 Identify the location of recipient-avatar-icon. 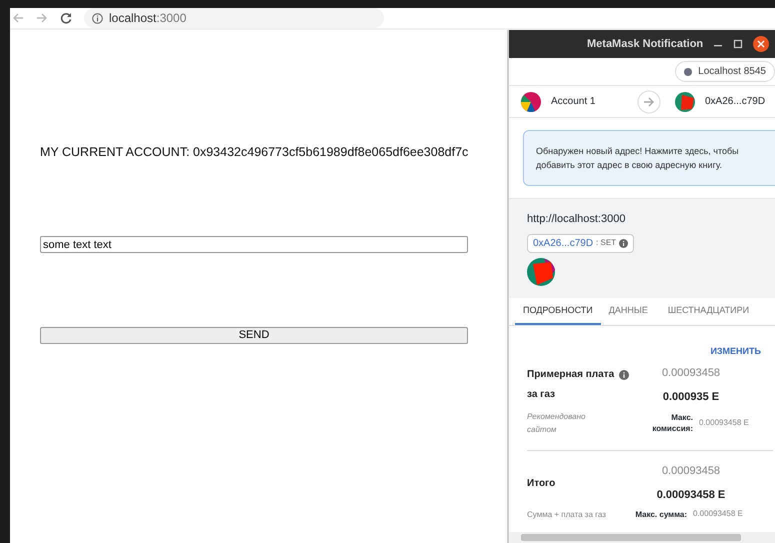
(685, 102).